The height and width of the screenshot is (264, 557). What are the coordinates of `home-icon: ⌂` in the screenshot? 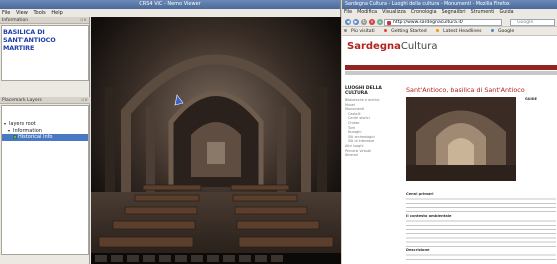 It's located at (380, 22).